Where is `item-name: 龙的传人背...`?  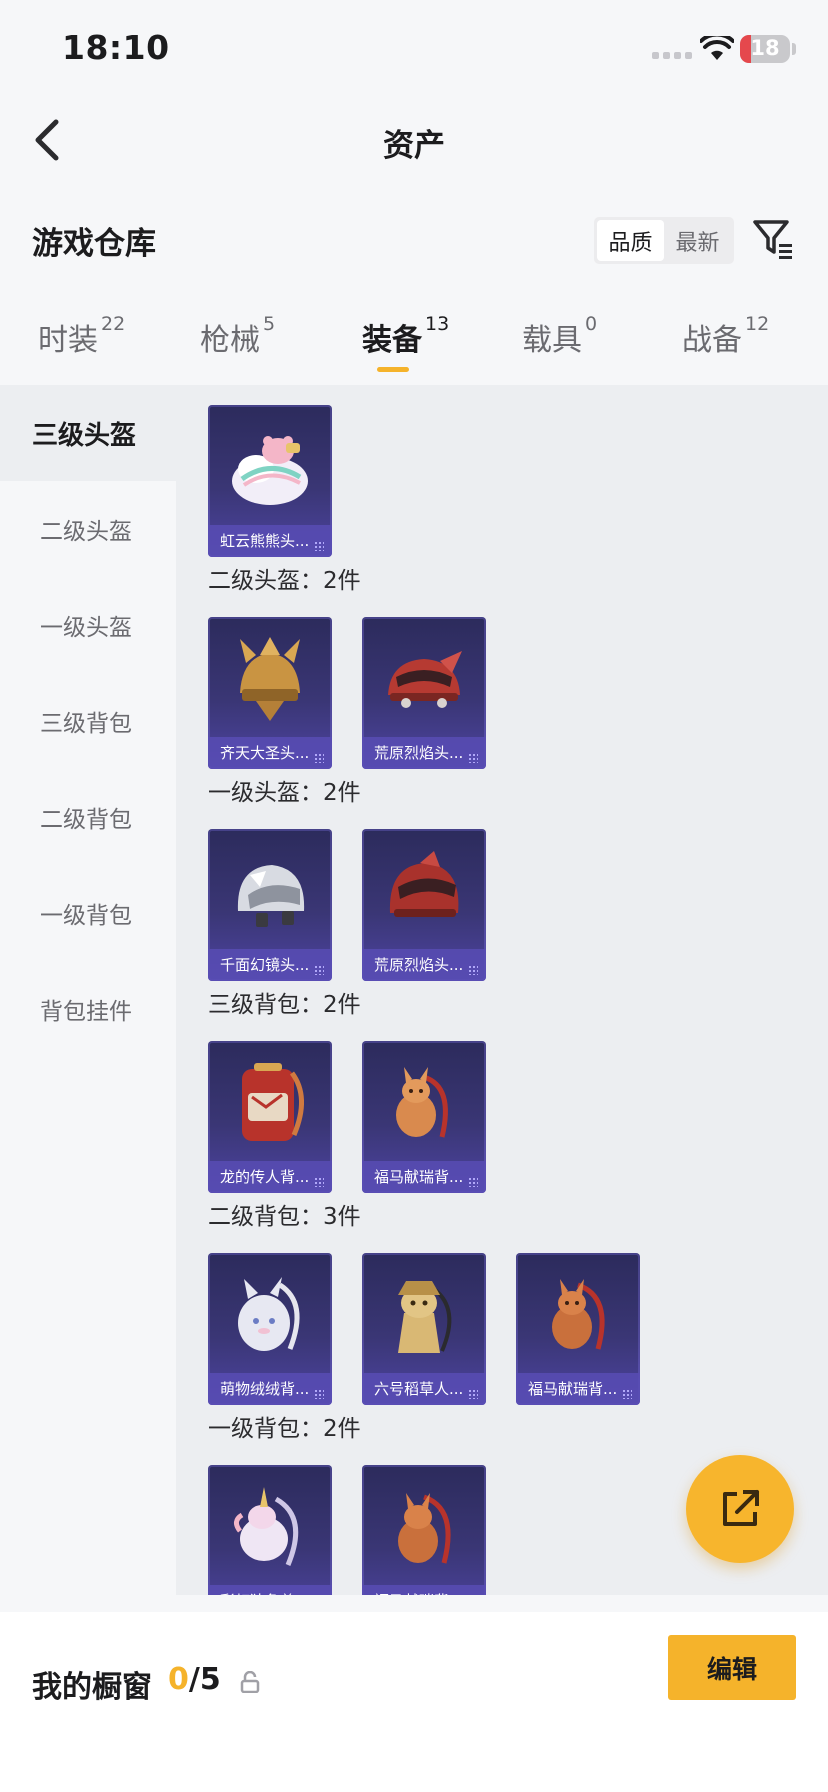 item-name: 龙的传人背... is located at coordinates (270, 1177).